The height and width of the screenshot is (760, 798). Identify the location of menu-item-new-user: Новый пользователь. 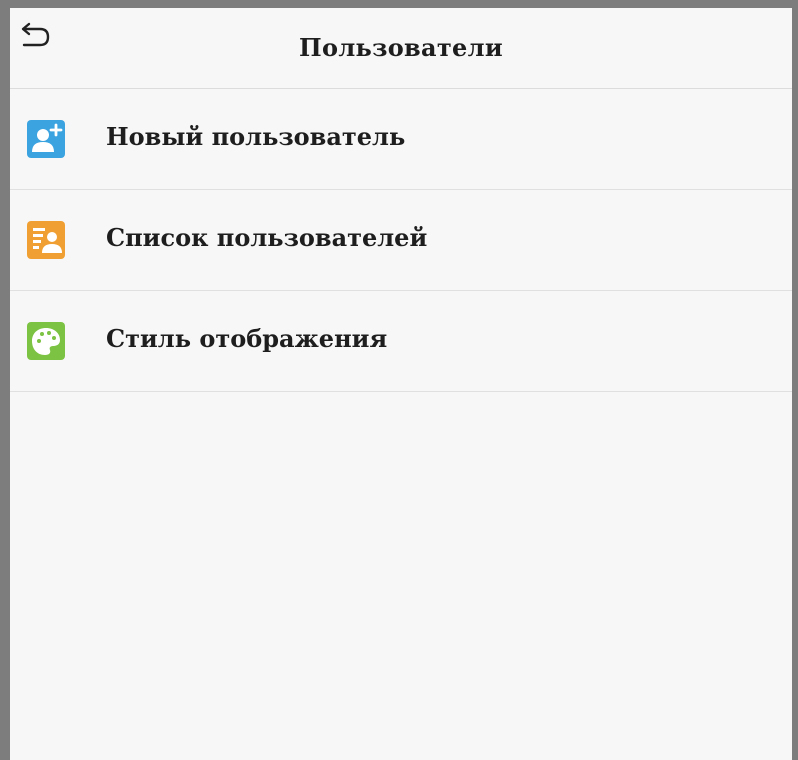
(401, 139).